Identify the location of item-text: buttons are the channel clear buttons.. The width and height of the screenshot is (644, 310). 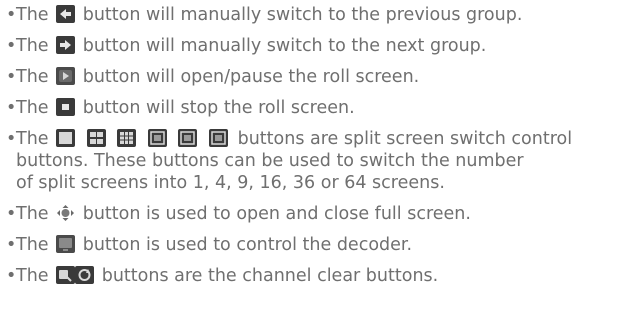
(270, 276).